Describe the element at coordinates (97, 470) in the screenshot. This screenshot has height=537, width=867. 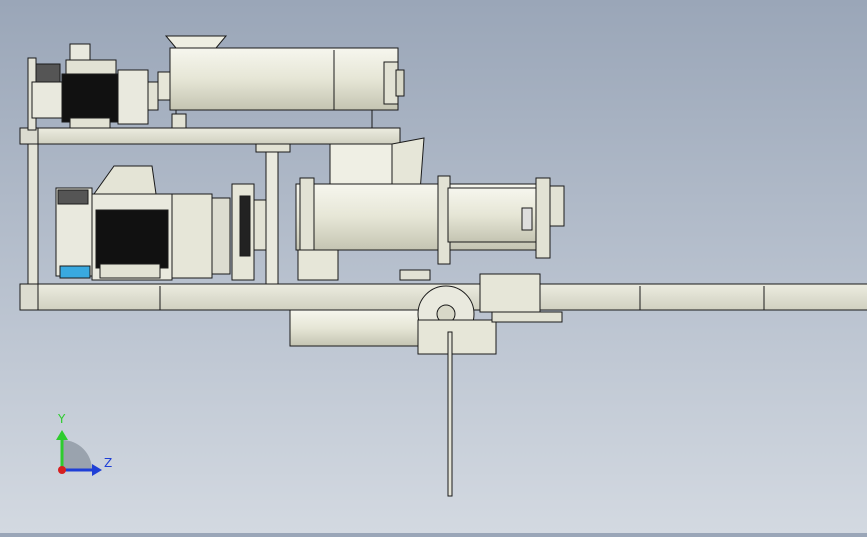
I see `z-axis-head` at that location.